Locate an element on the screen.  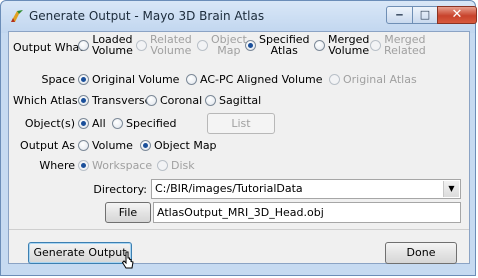
directory-combobox: C:/BIR/images/TutorialData ▼ is located at coordinates (306, 189).